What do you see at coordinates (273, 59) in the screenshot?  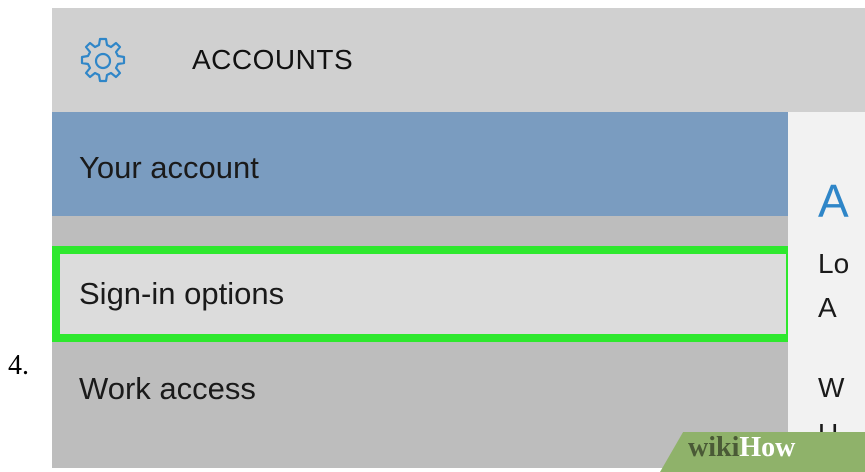 I see `page-title: ACCOUNTS` at bounding box center [273, 59].